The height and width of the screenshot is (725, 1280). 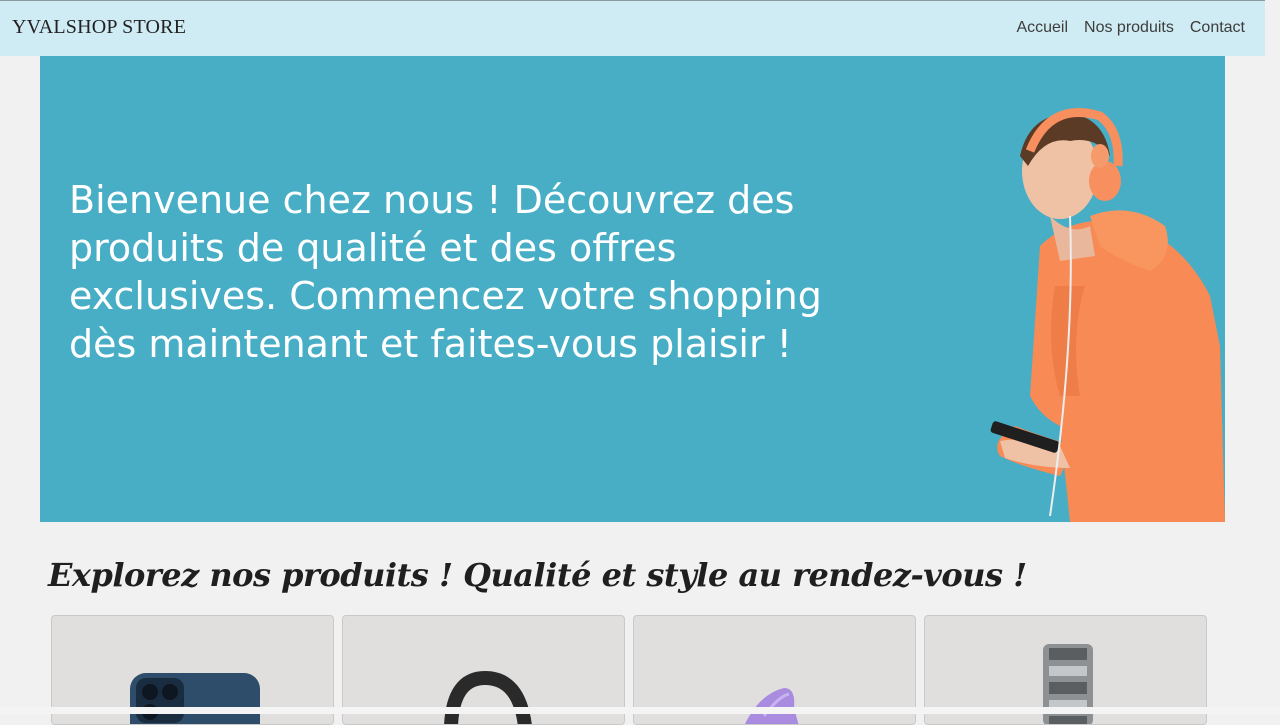 I want to click on hero-person-image, so click(x=1107, y=315).